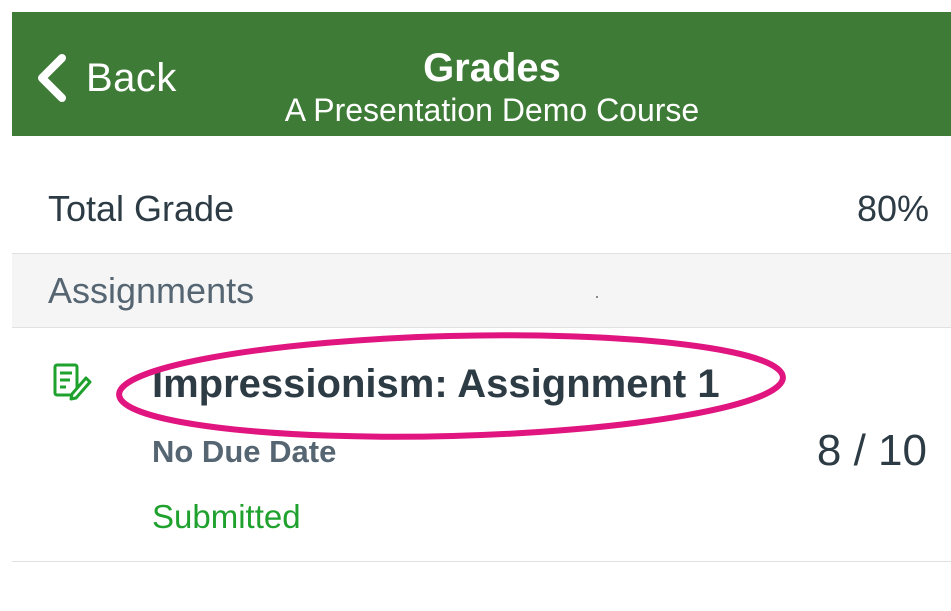  What do you see at coordinates (244, 451) in the screenshot?
I see `assignment-due-date: No Due Date` at bounding box center [244, 451].